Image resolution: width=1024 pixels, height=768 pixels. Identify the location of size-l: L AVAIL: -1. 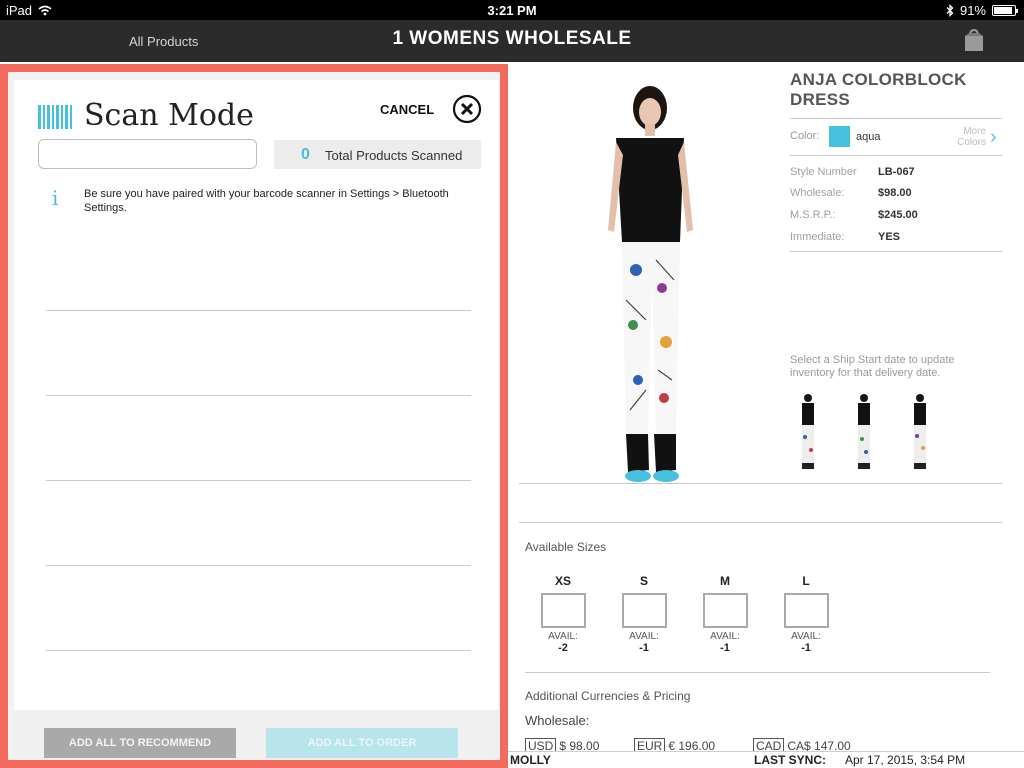
(806, 614).